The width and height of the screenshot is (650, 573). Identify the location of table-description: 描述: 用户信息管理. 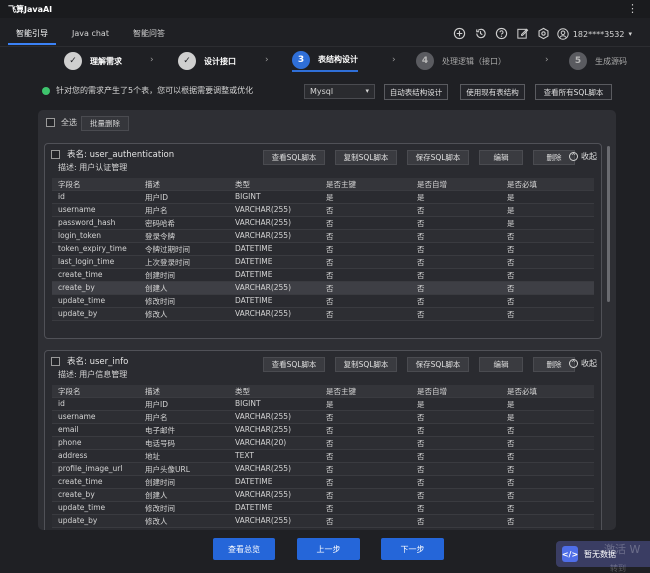
(93, 374).